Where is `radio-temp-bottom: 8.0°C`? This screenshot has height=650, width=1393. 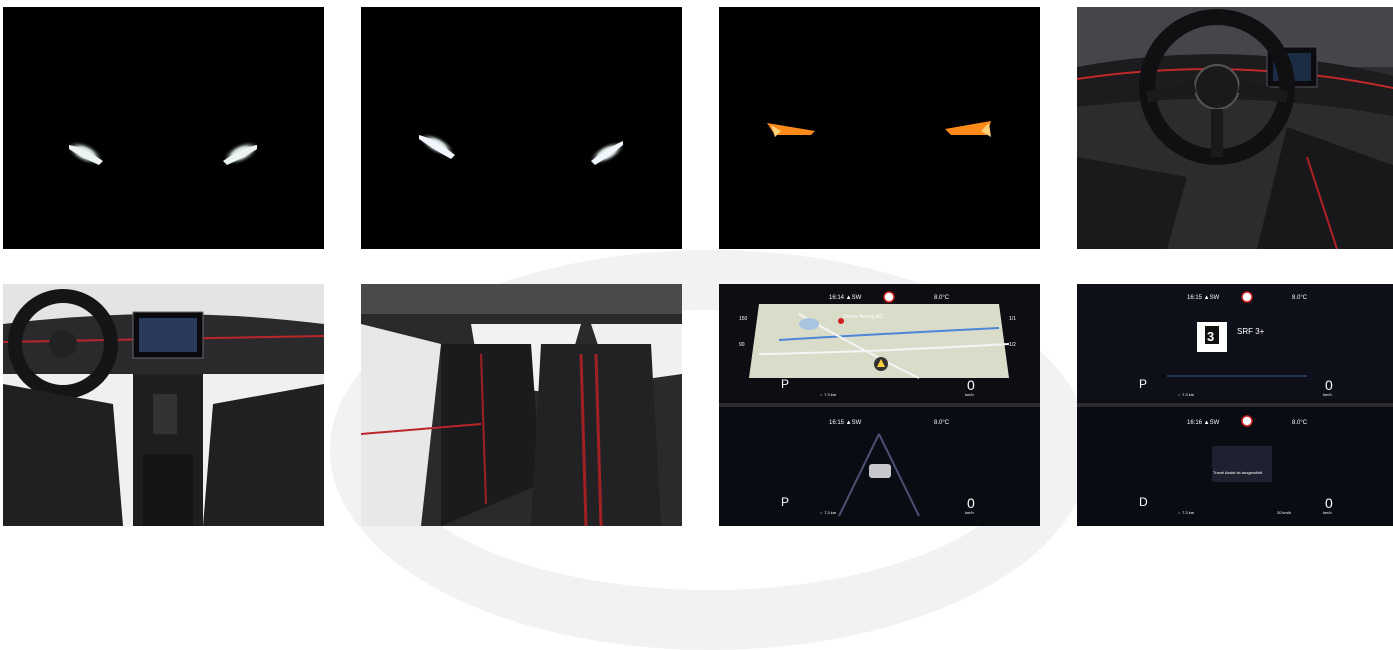 radio-temp-bottom: 8.0°C is located at coordinates (1300, 423).